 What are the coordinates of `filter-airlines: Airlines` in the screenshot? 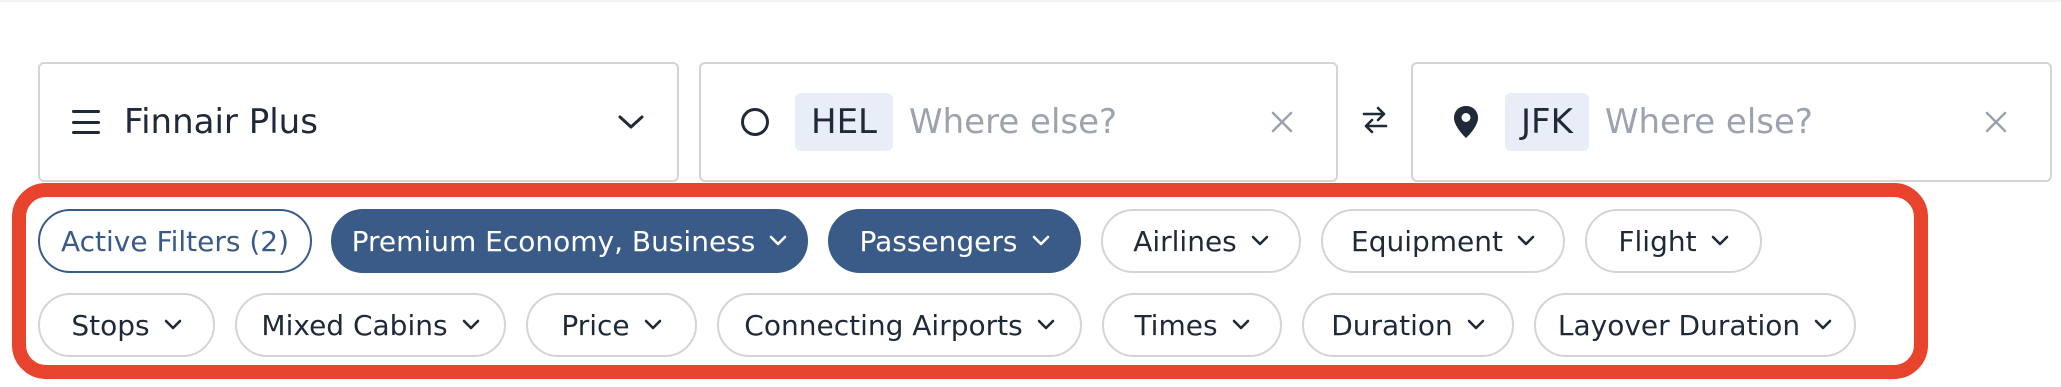 It's located at (1201, 241).